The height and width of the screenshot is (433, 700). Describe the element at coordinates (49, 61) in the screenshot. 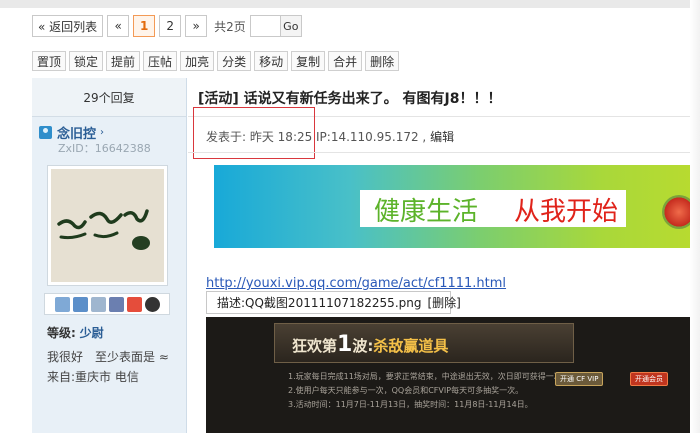

I see `sticky-button: 置顶` at that location.